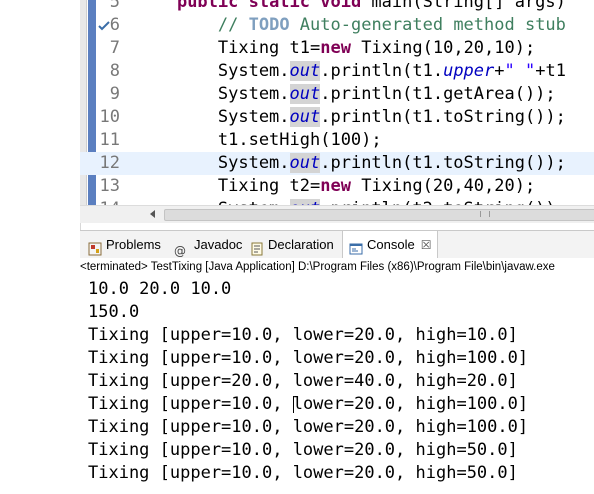 The height and width of the screenshot is (494, 594). I want to click on code-text: t1.setHigh(100);, so click(259, 140).